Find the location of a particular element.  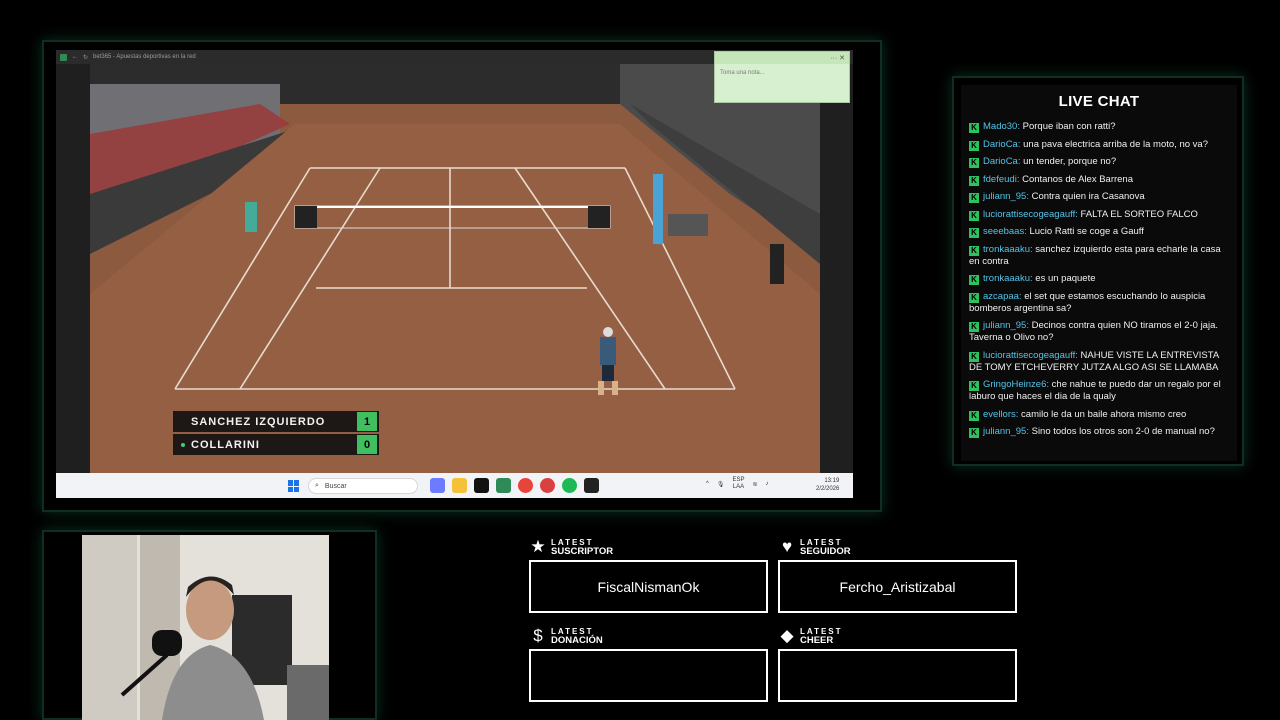

player-2-score: 0 is located at coordinates (367, 444).